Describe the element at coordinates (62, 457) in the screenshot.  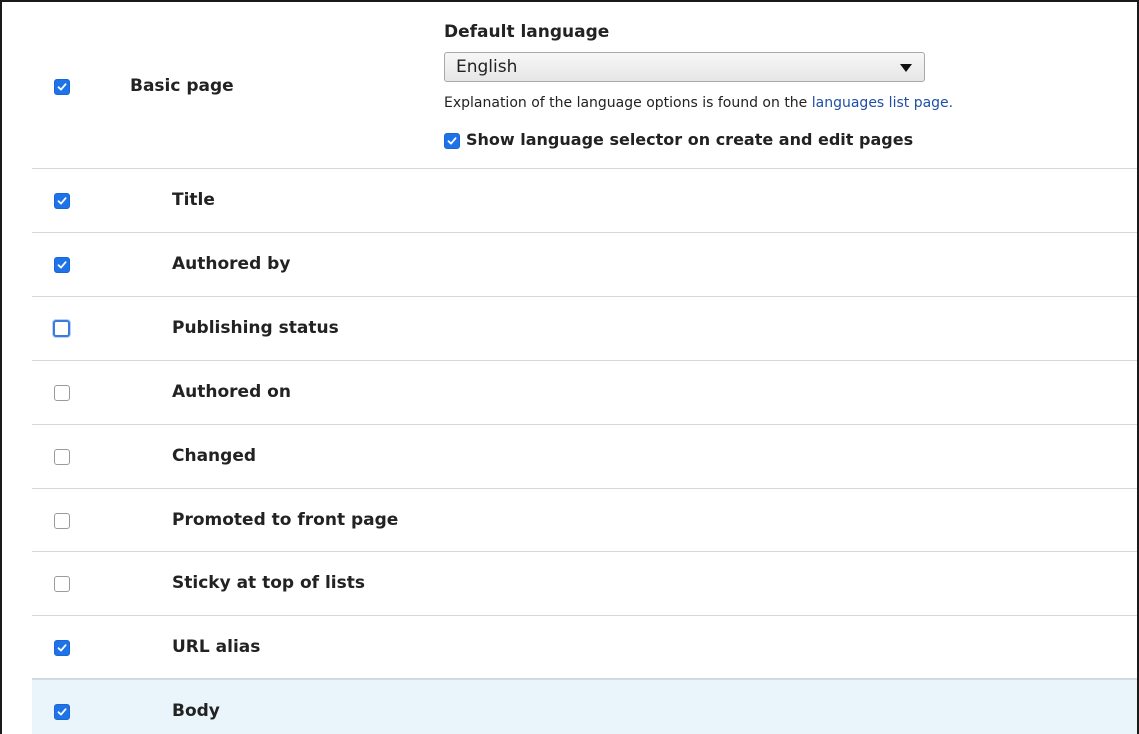
I see `changed-checkbox` at that location.